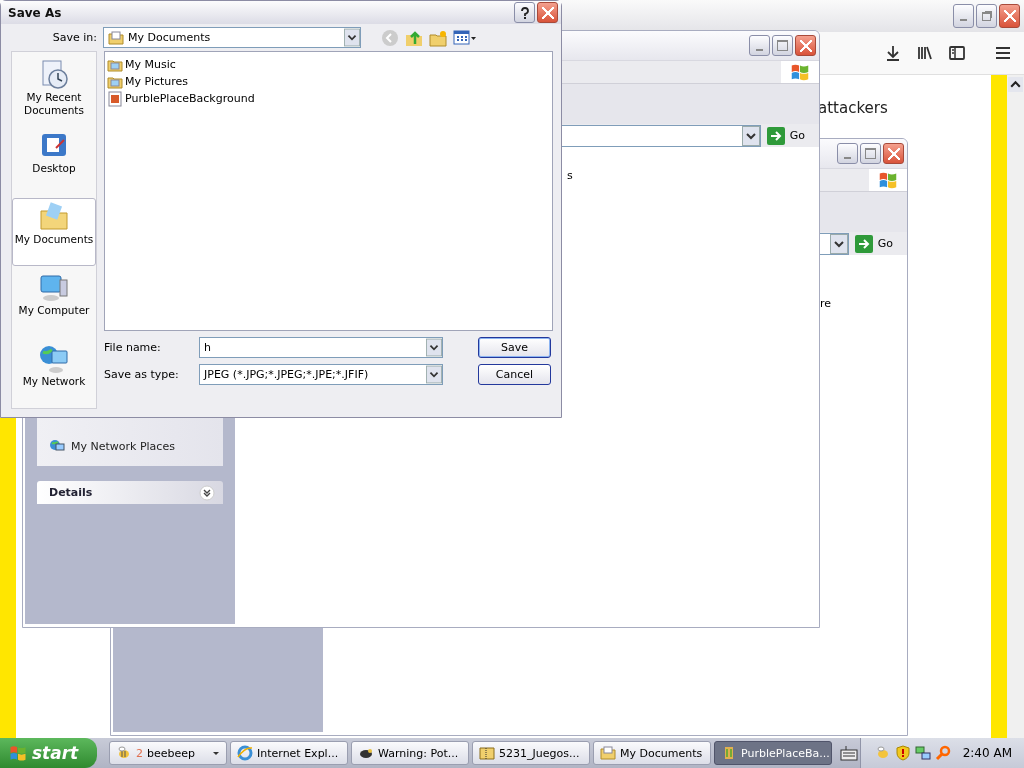 The width and height of the screenshot is (1024, 768). Describe the element at coordinates (54, 161) in the screenshot. I see `places-item: Desktop` at that location.